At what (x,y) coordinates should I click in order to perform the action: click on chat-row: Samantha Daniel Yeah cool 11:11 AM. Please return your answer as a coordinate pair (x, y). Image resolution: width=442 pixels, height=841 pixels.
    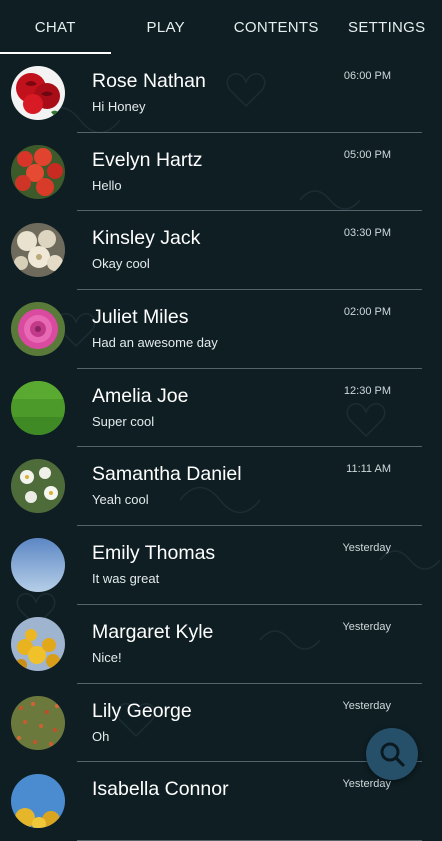
    Looking at the image, I should click on (221, 486).